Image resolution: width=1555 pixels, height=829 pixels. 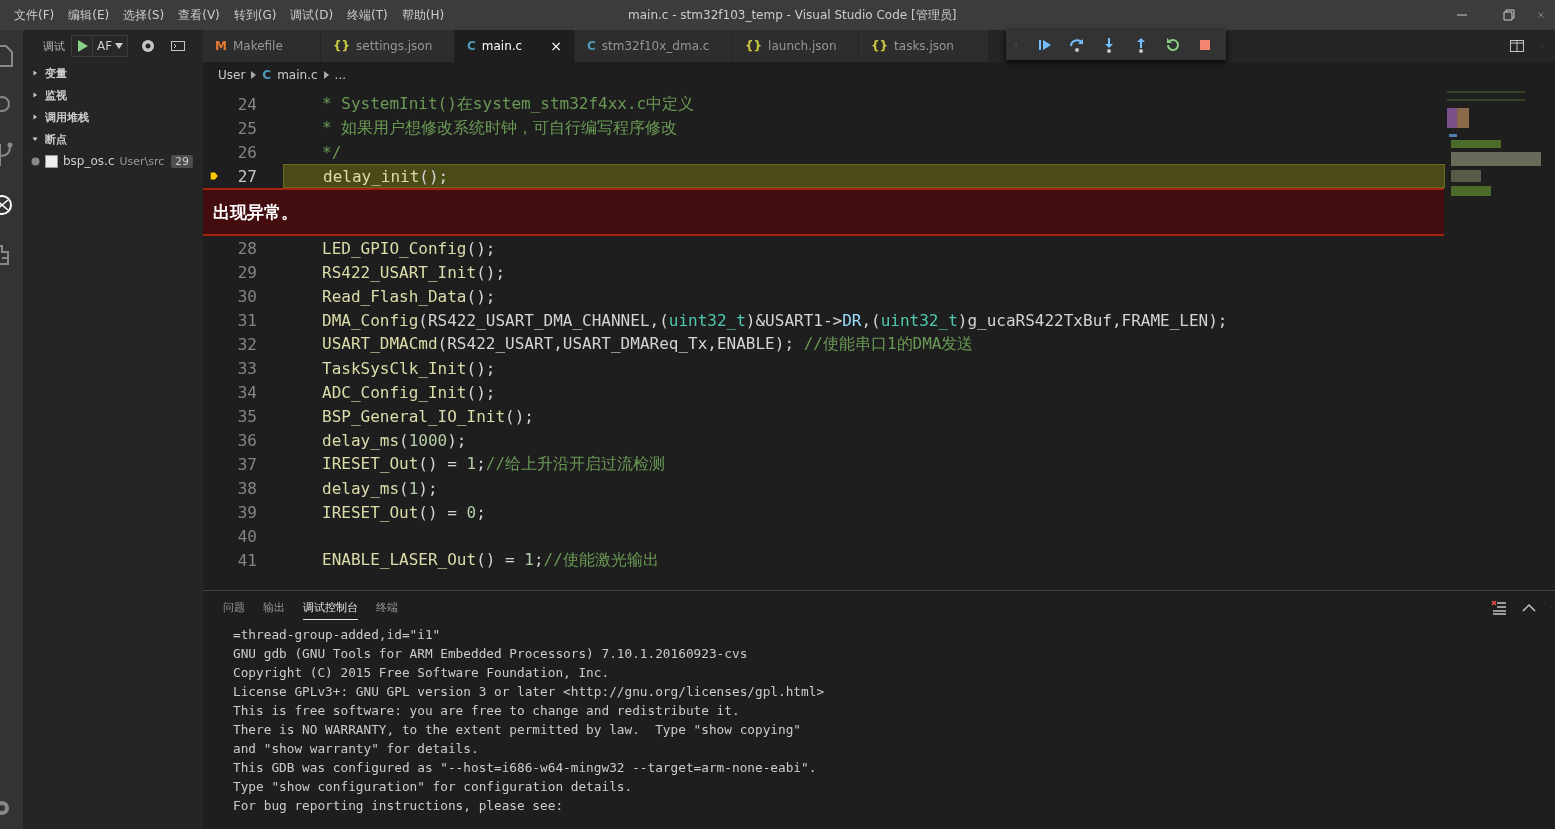 I want to click on line-number: 25, so click(x=246, y=128).